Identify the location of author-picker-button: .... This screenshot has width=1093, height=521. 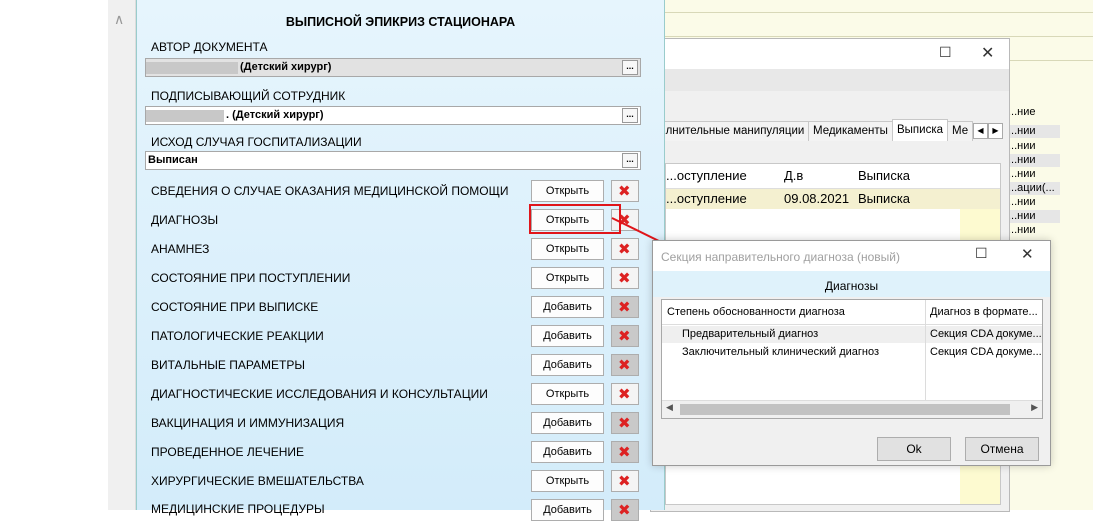
(630, 67).